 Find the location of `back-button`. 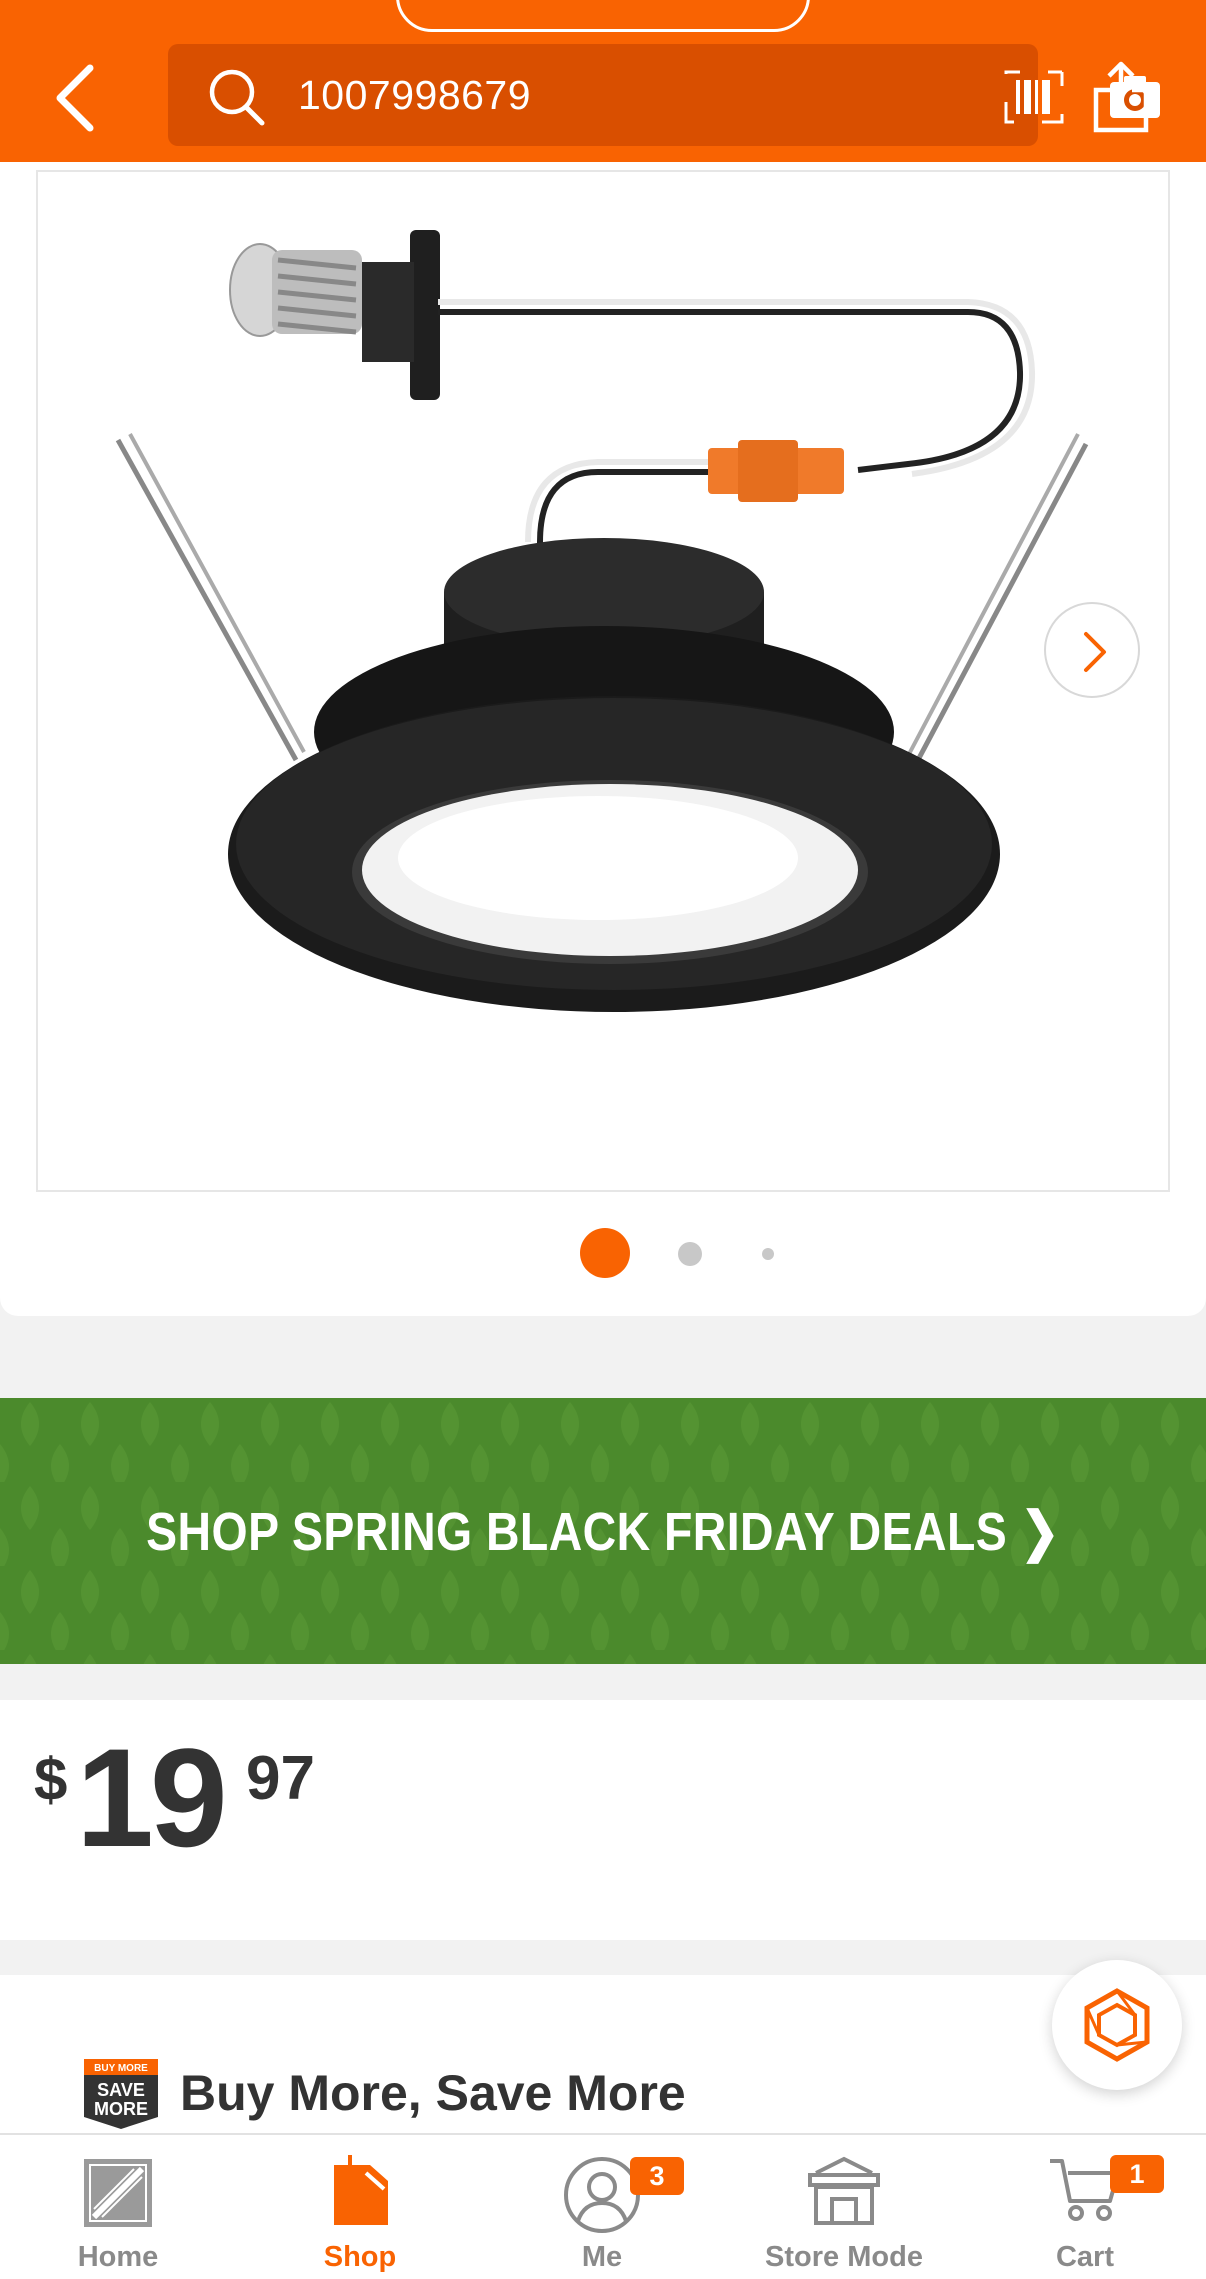

back-button is located at coordinates (78, 98).